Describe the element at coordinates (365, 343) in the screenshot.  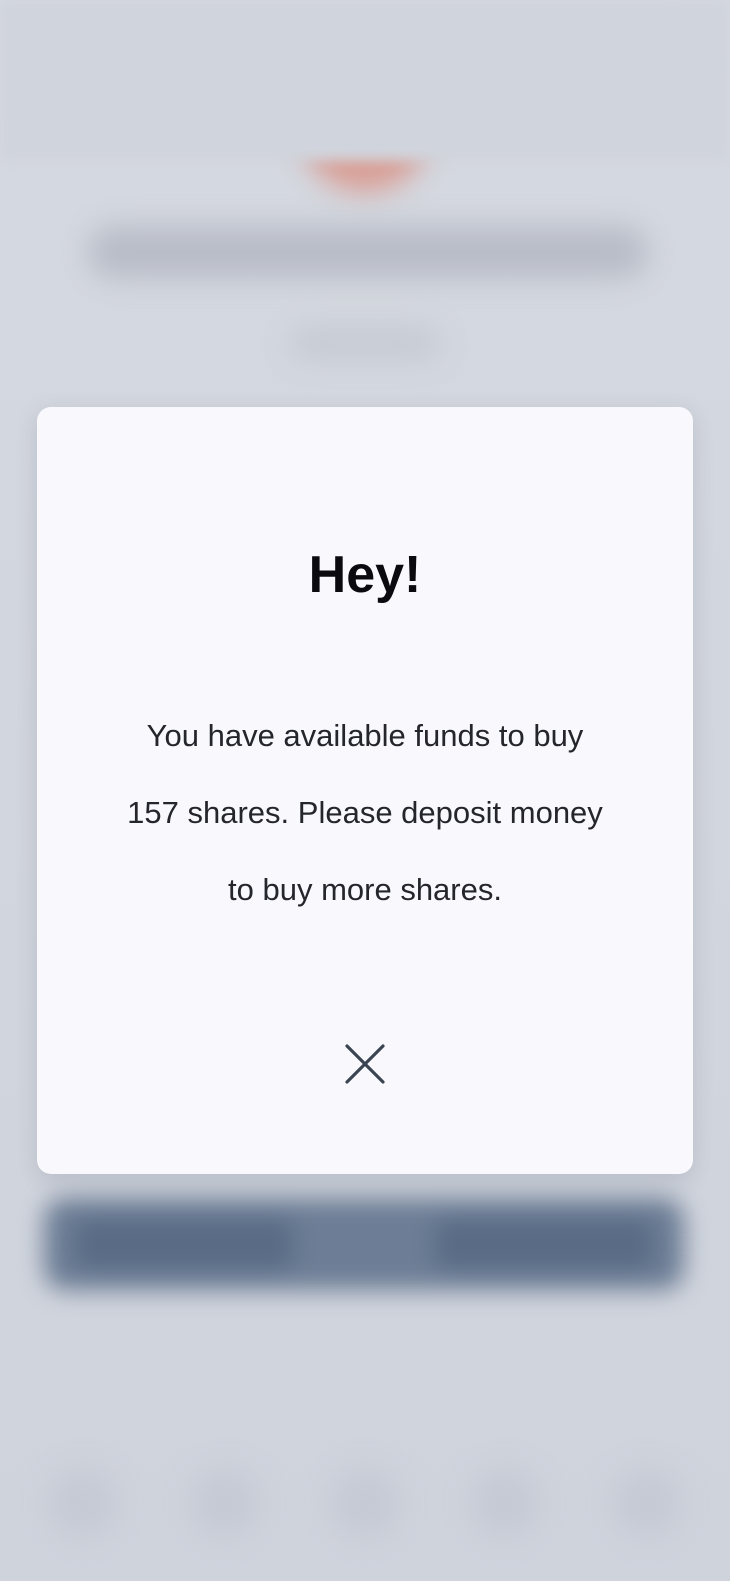
I see `background-subtitle` at that location.